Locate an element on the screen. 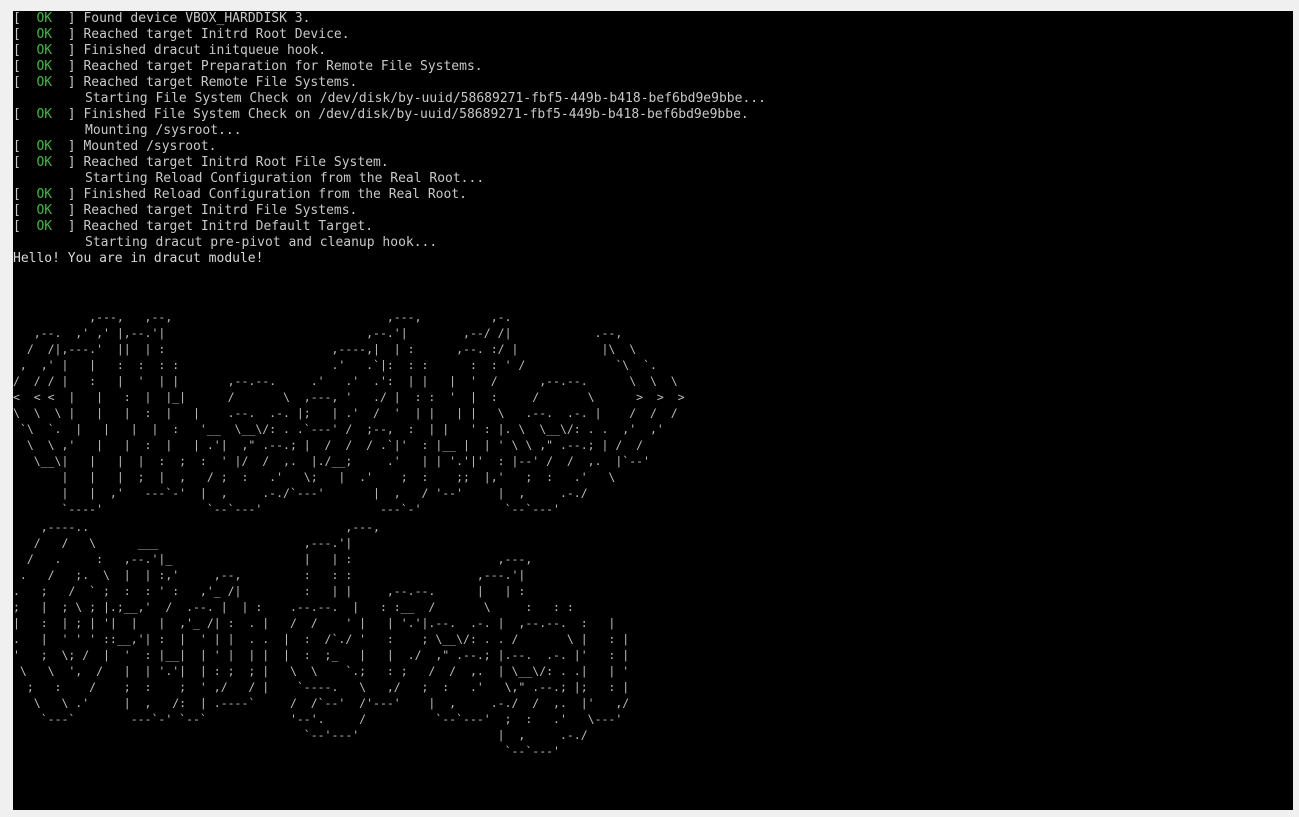 This screenshot has width=1299, height=817. boot-log-message: Finished dracut initqueue hook. is located at coordinates (205, 50).